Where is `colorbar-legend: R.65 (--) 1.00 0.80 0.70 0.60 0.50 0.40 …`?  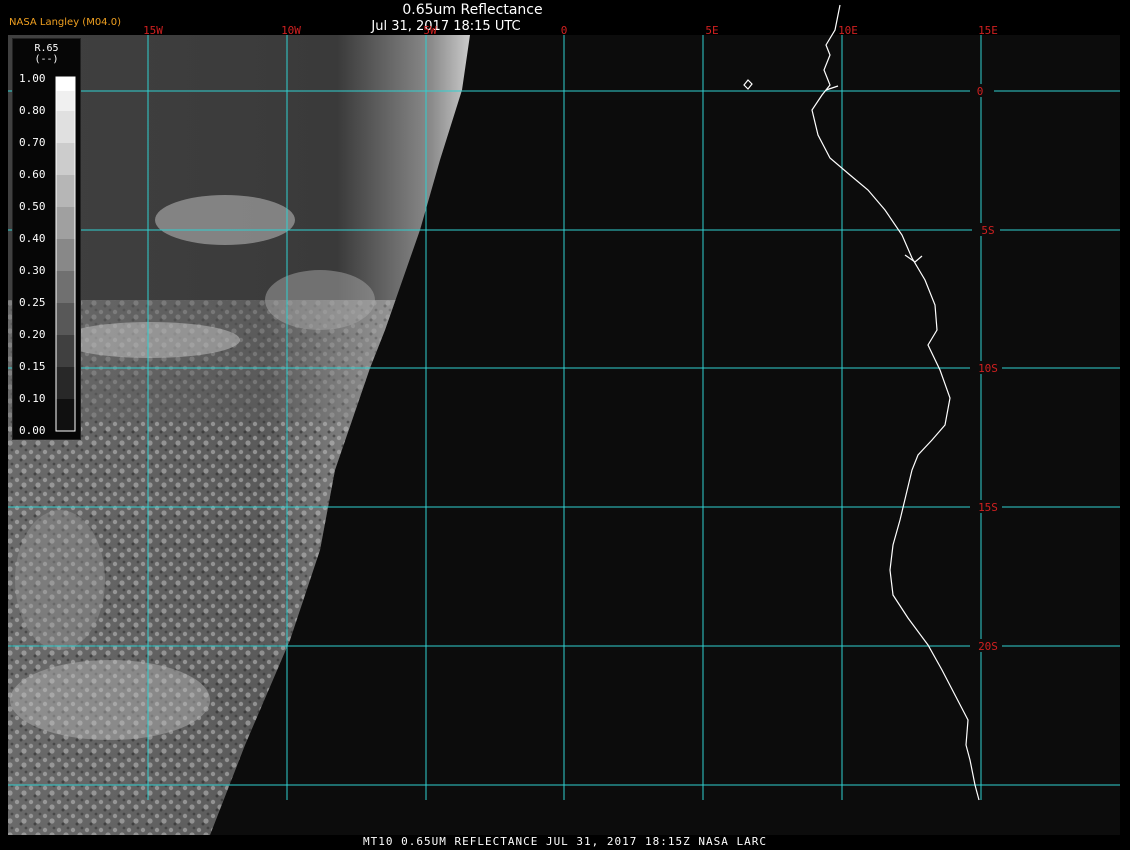 colorbar-legend: R.65 (--) 1.00 0.80 0.70 0.60 0.50 0.40 … is located at coordinates (46, 239).